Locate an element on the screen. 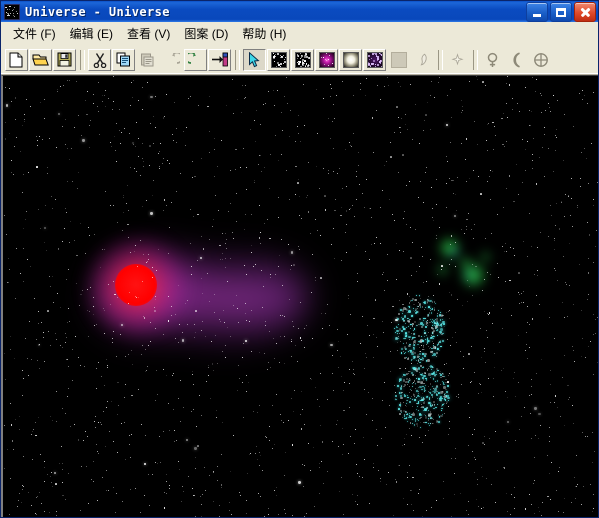 Image resolution: width=599 pixels, height=518 pixels. close-button is located at coordinates (585, 12).